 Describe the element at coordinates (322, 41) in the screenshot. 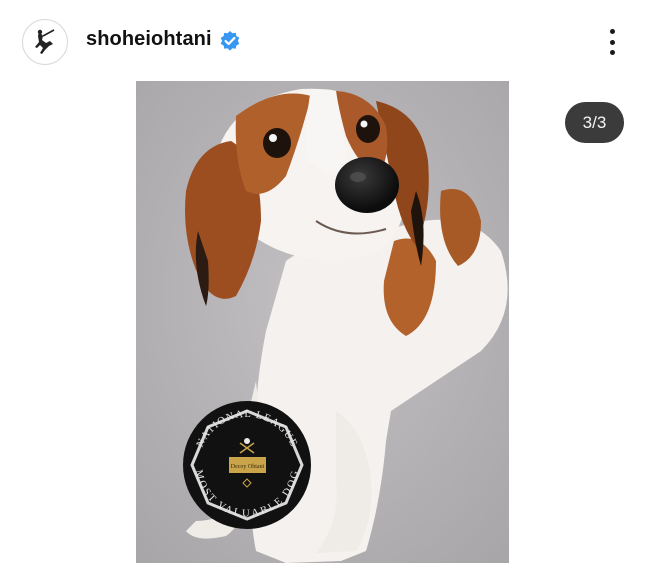

I see `post-header: shoheiohtani` at that location.